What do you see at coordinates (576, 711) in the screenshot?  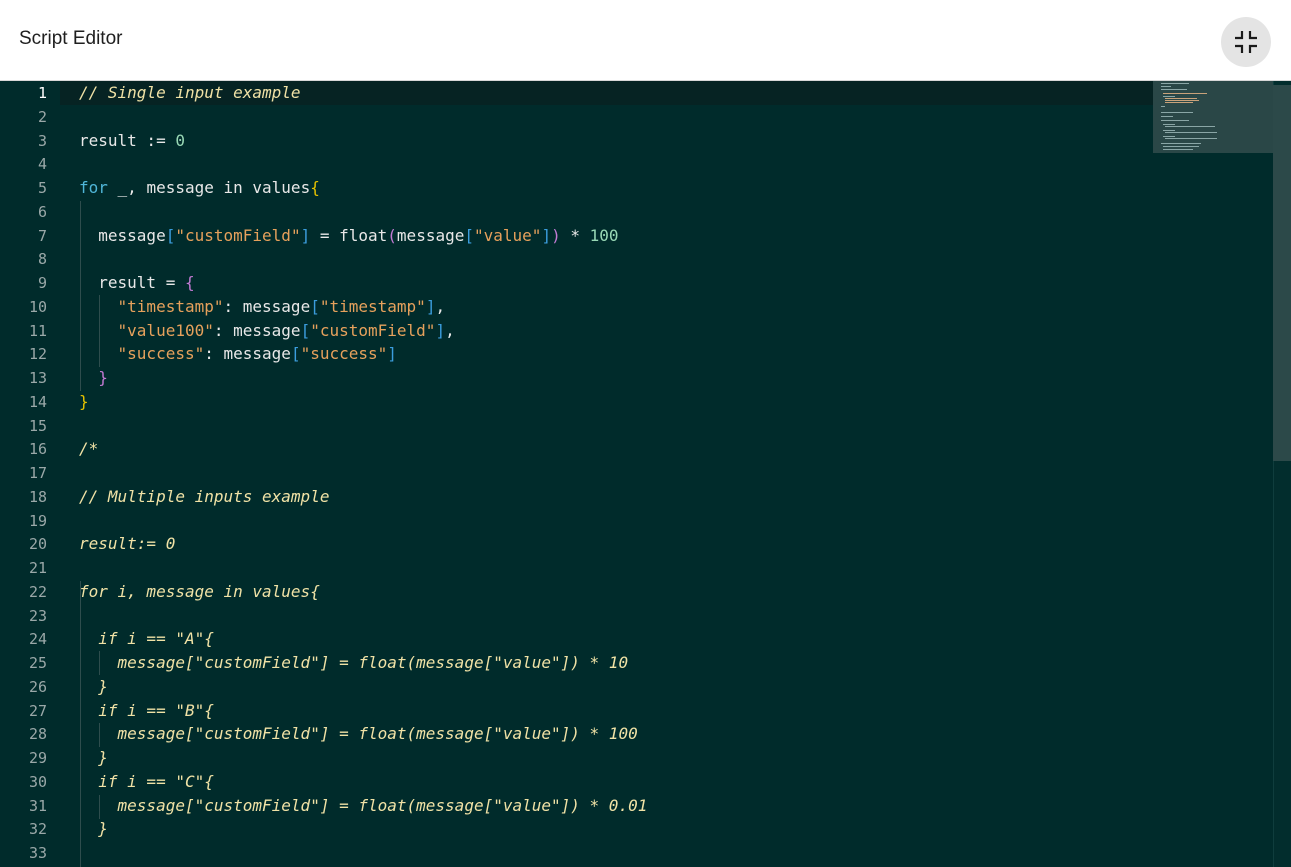 I see `code-line: 27 if i == "B"{` at bounding box center [576, 711].